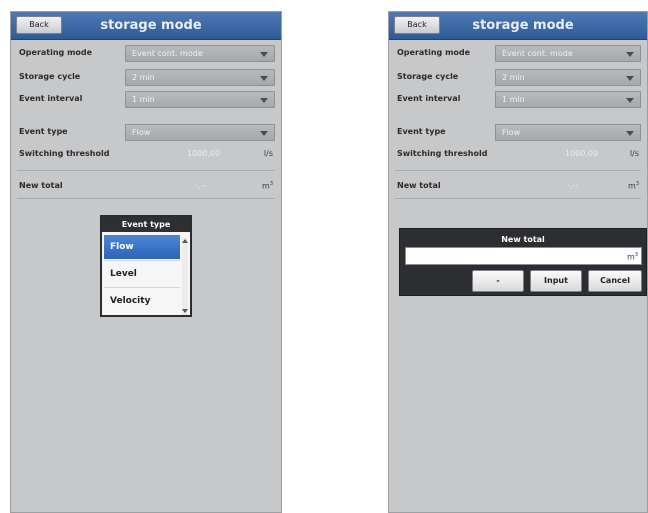  I want to click on minus-button: -, so click(498, 281).